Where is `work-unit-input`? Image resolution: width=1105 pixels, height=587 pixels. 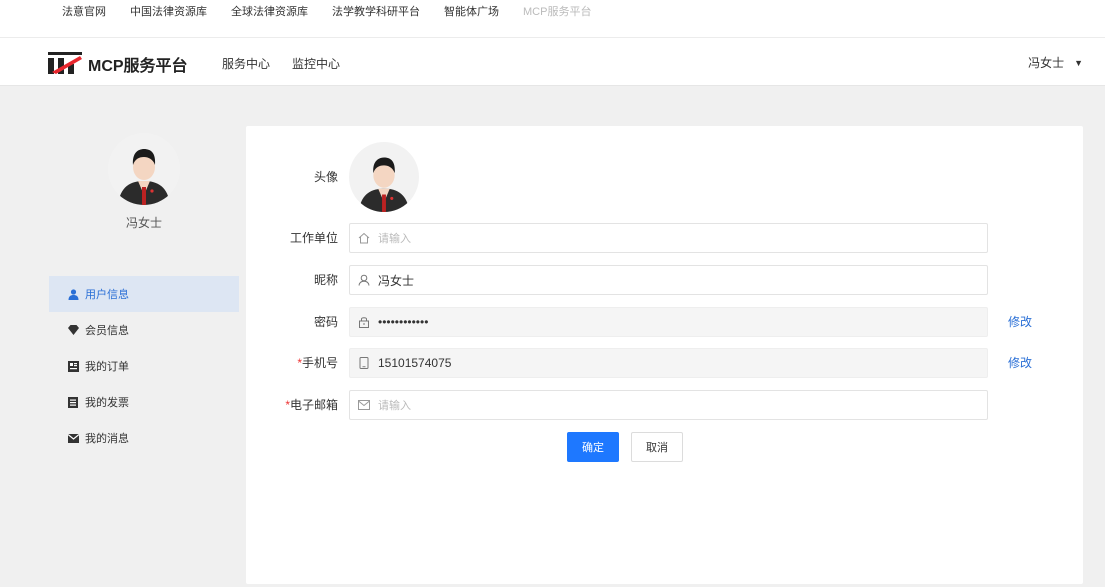 work-unit-input is located at coordinates (668, 238).